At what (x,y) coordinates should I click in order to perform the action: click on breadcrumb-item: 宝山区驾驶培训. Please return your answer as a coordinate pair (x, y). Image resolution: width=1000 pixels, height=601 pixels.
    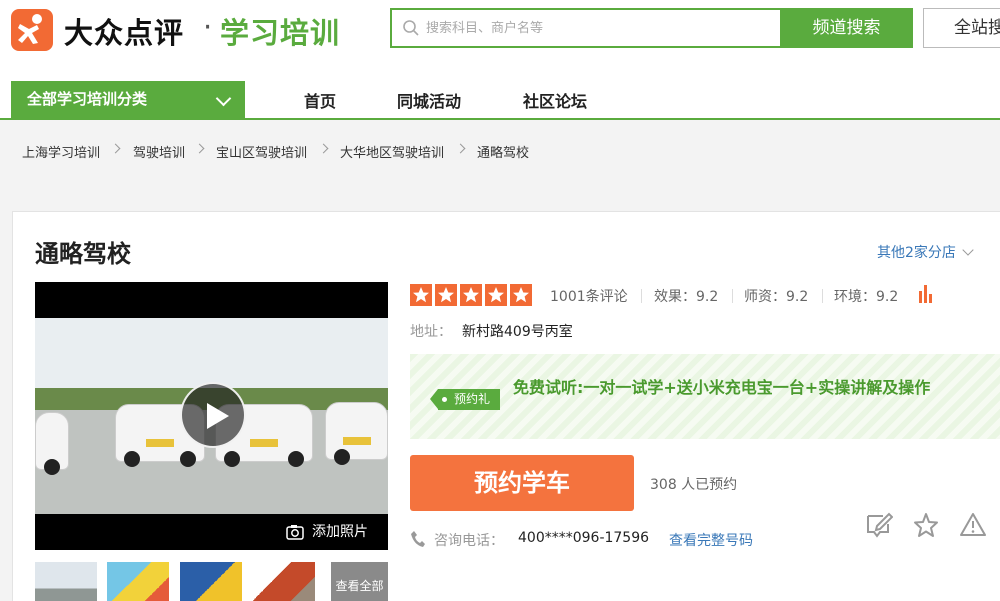
    Looking at the image, I should click on (261, 151).